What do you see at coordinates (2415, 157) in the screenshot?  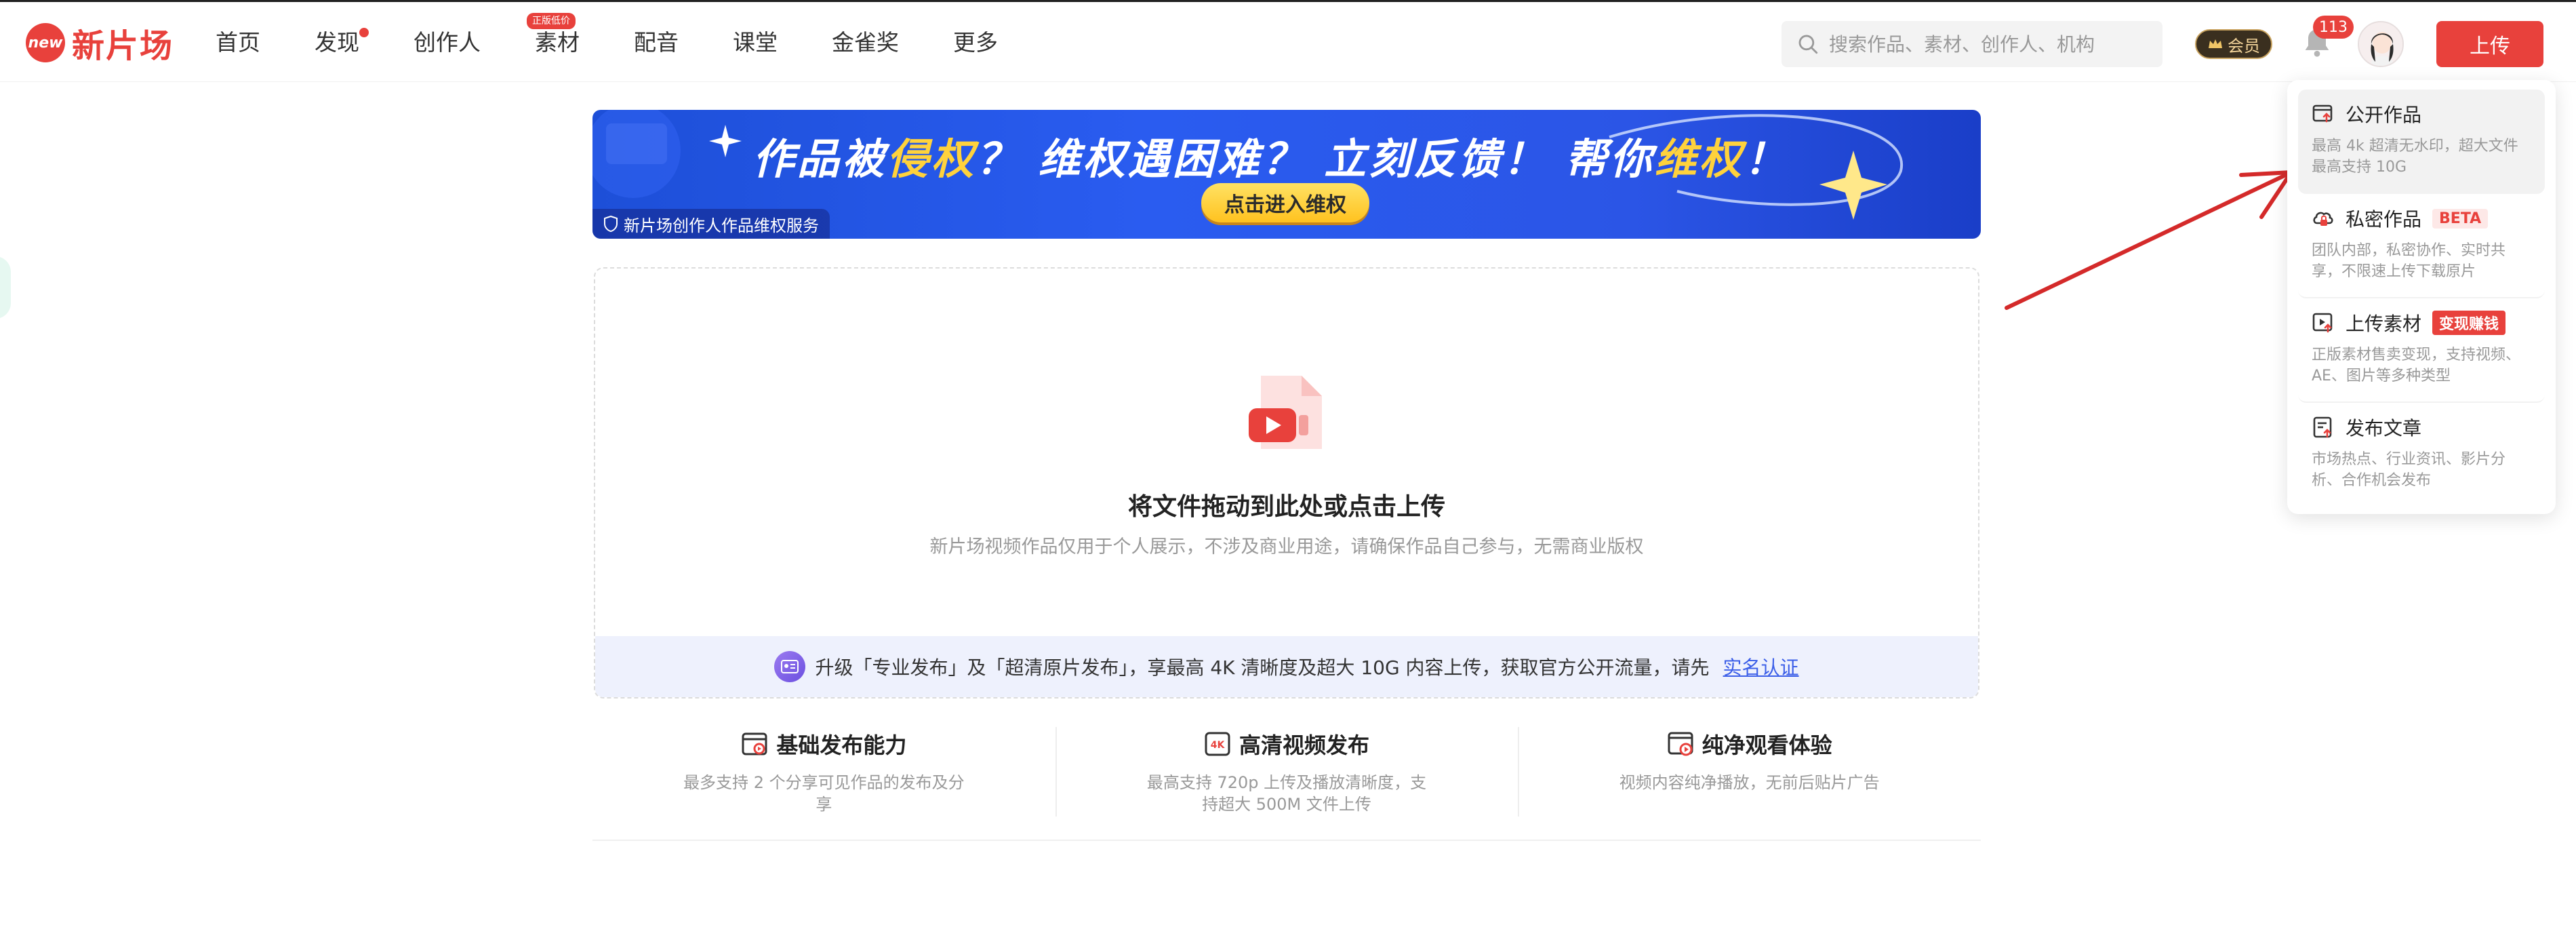 I see `menu-item-desc: 最高 4k 超清无水印，超大文件最高支持 10G` at bounding box center [2415, 157].